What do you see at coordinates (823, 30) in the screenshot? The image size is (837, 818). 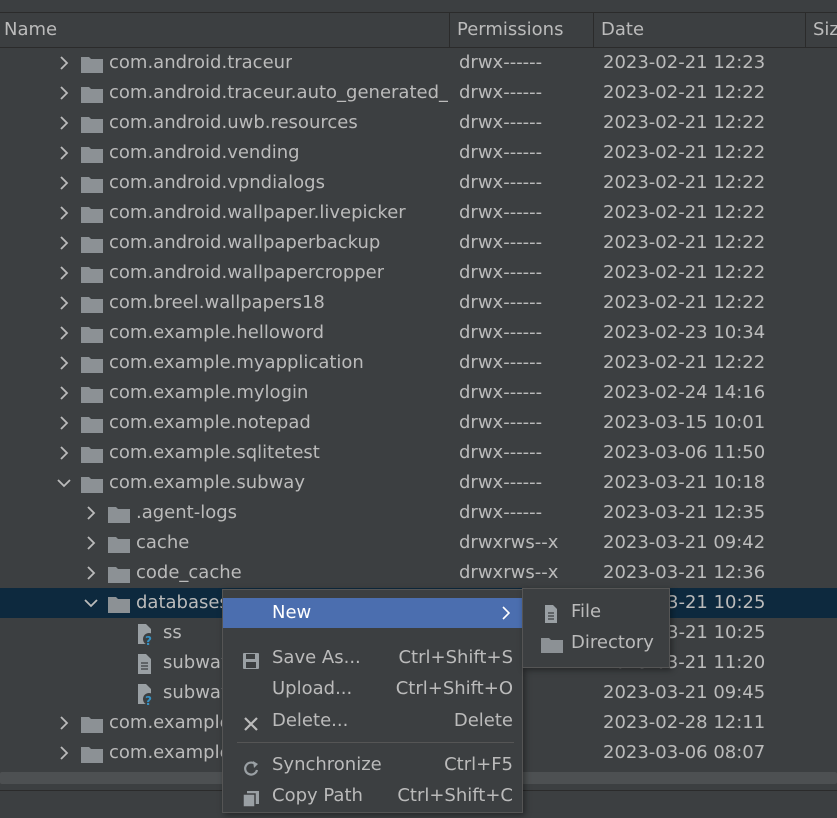 I see `column-header-size: Siz` at bounding box center [823, 30].